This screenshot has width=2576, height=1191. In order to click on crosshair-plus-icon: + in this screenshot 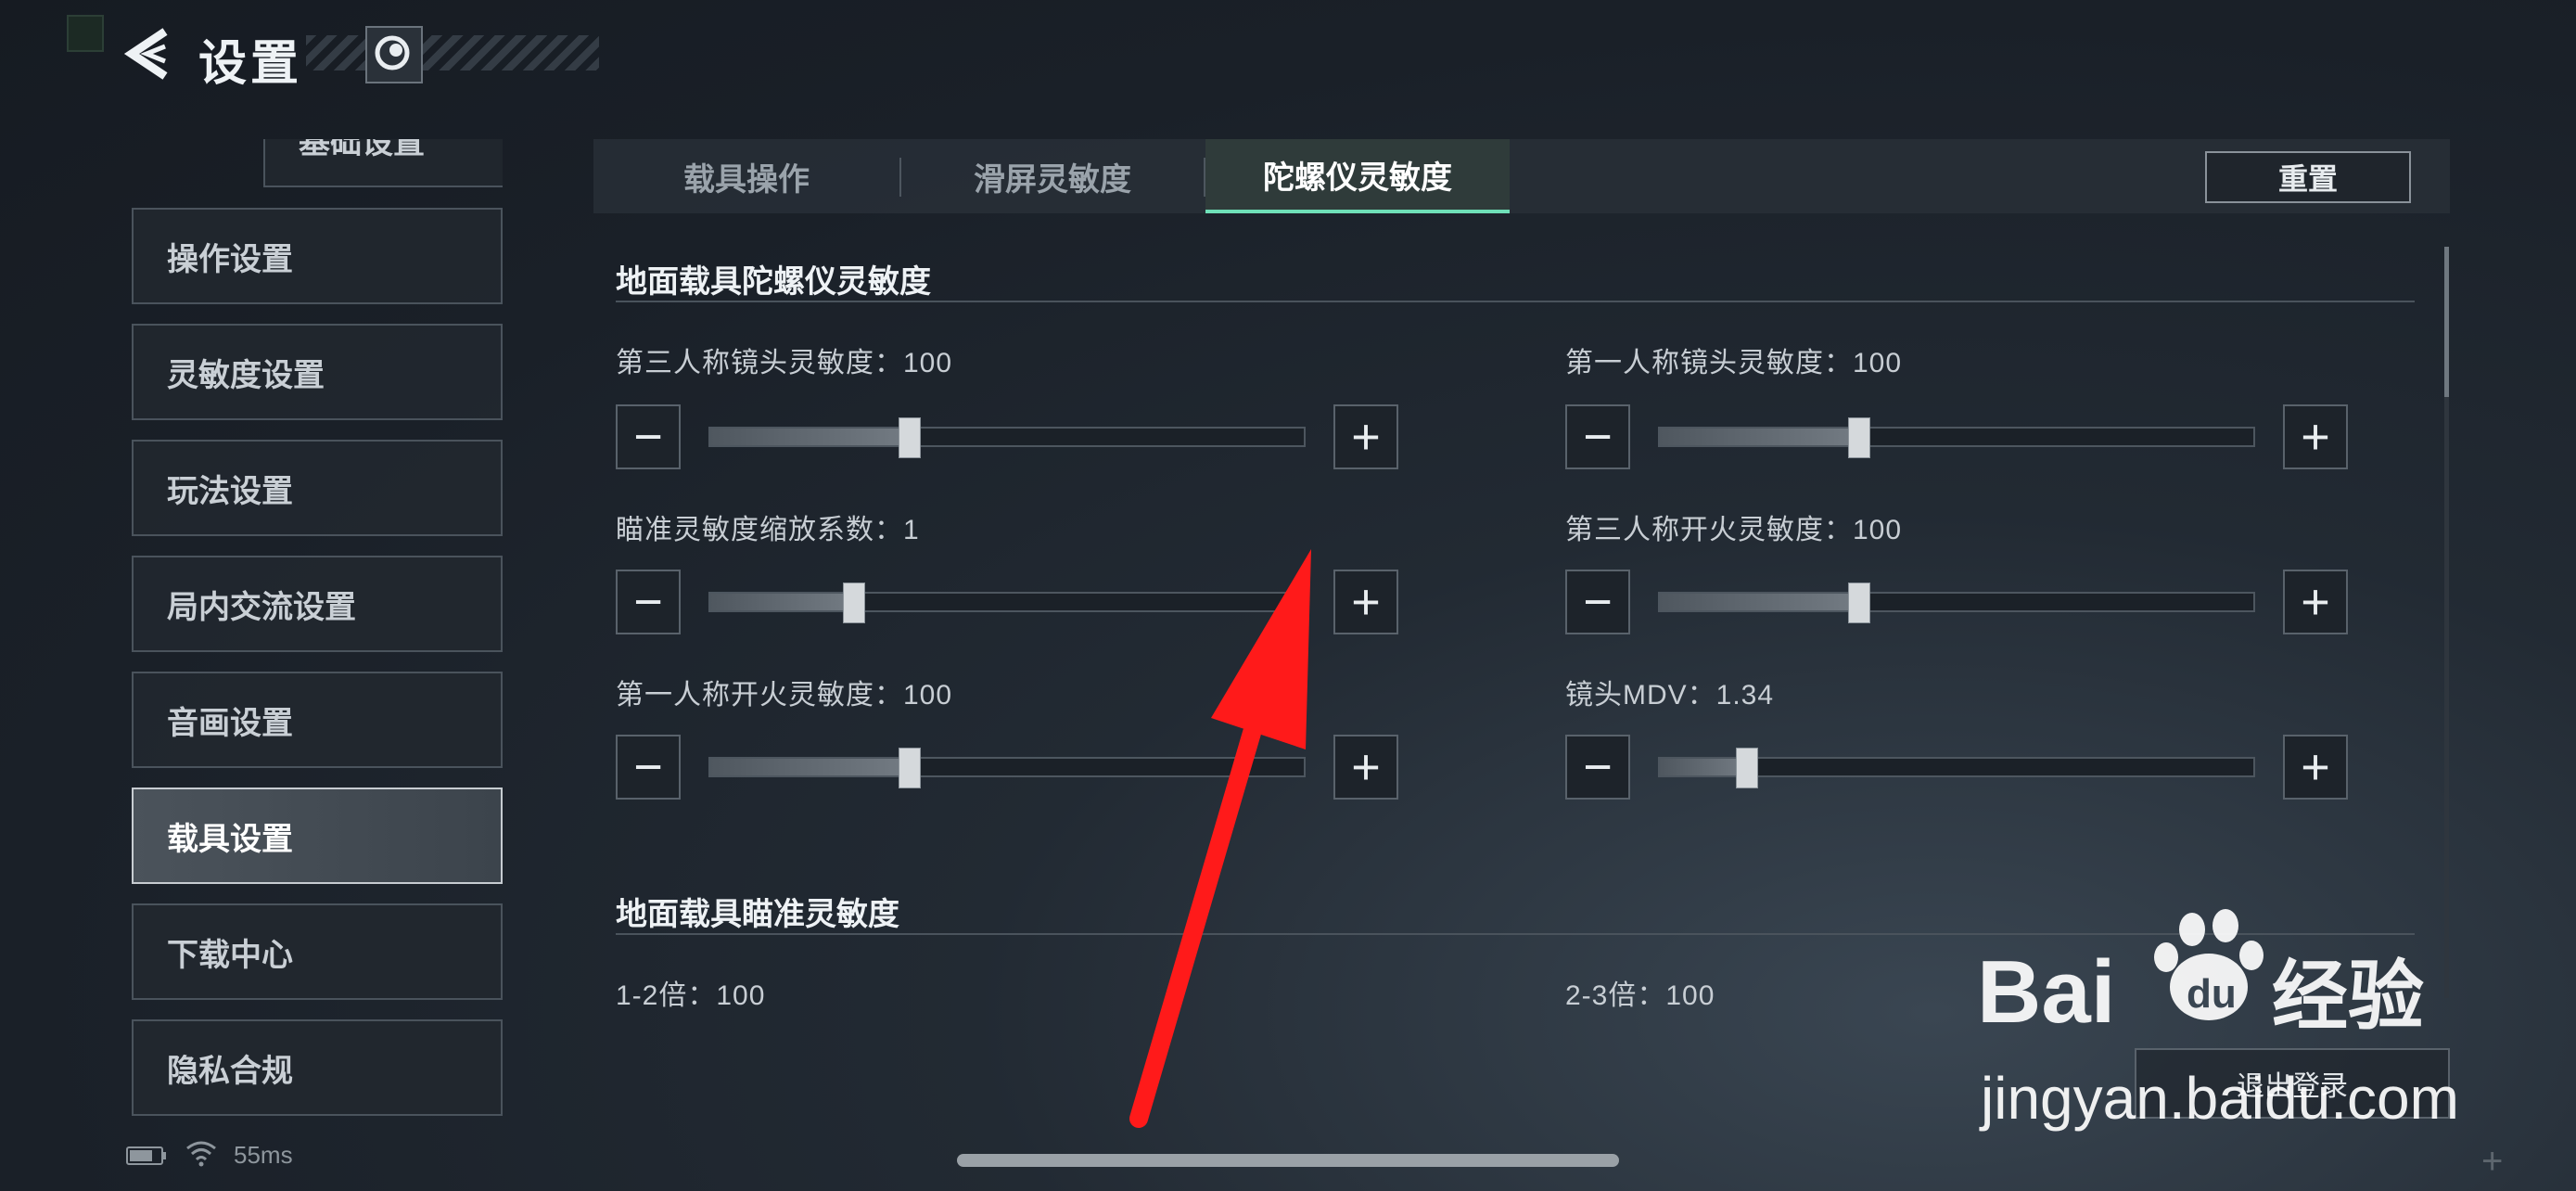, I will do `click(2492, 1162)`.